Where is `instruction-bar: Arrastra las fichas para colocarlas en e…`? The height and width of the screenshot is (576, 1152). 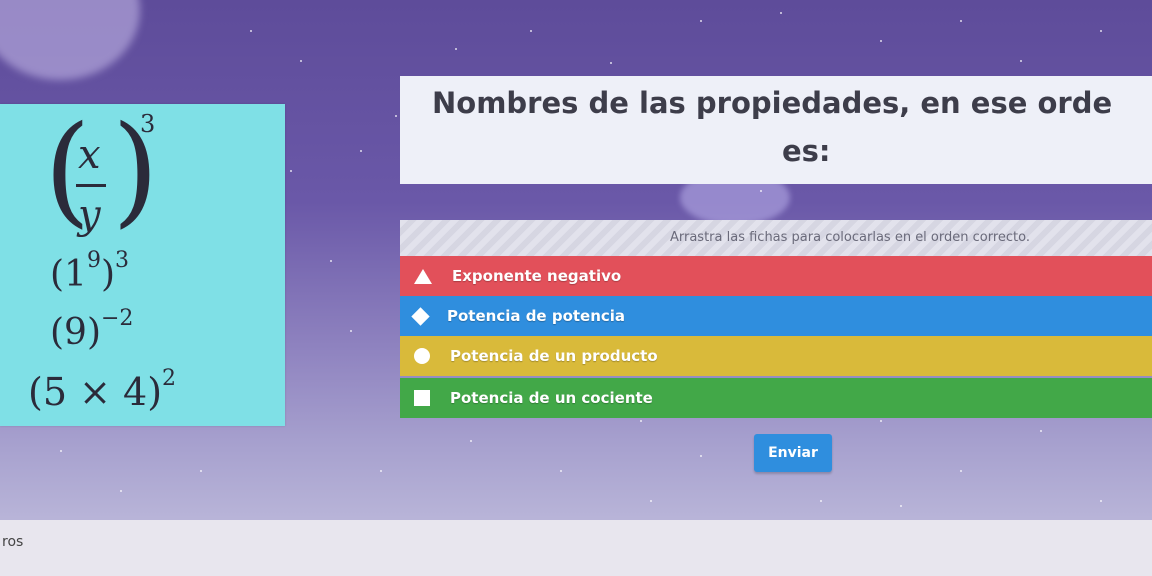 instruction-bar: Arrastra las fichas para colocarlas en e… is located at coordinates (776, 239).